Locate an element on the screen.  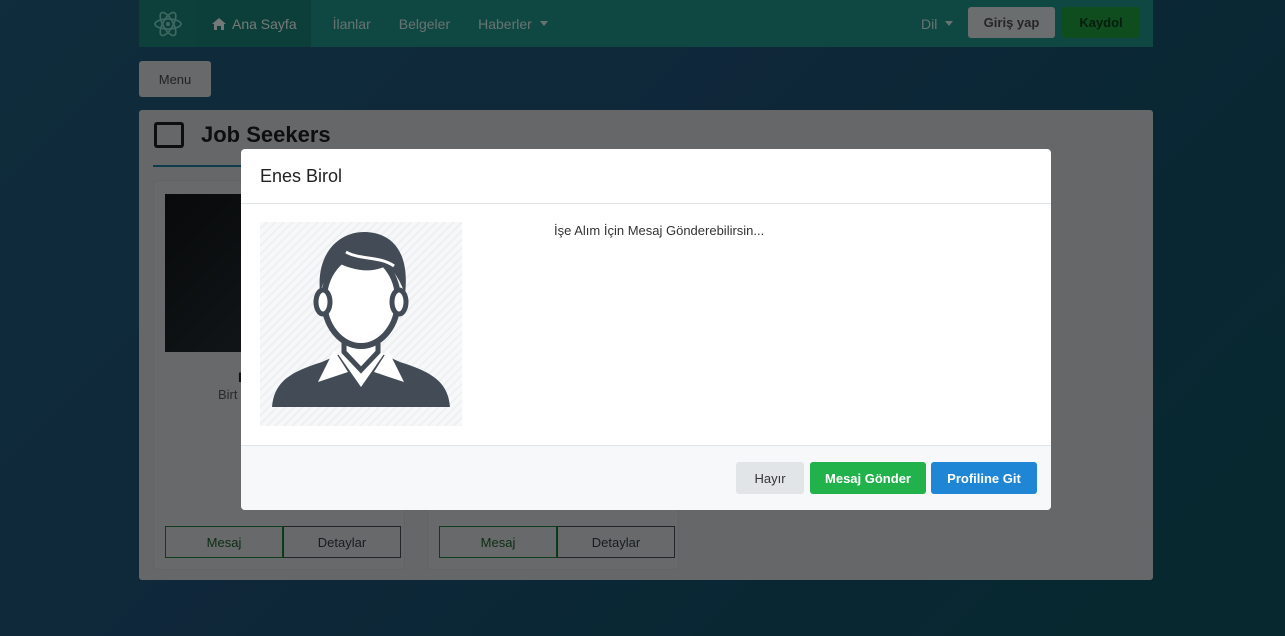
modal-footer: Hayır Mesaj Gönder Profiline Git is located at coordinates (646, 477).